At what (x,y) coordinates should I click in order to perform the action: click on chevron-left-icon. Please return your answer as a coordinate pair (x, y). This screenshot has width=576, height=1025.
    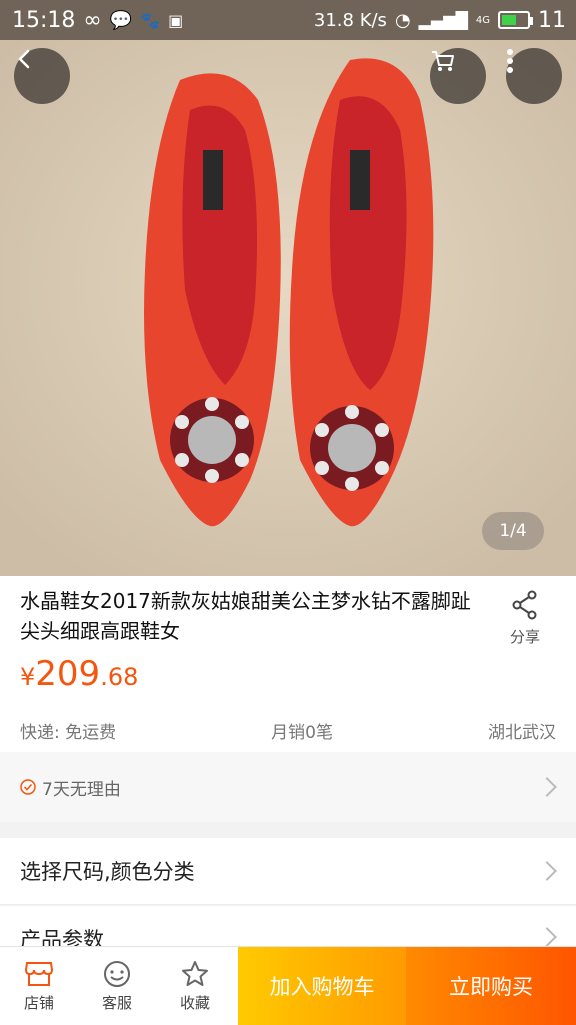
    Looking at the image, I should click on (24, 59).